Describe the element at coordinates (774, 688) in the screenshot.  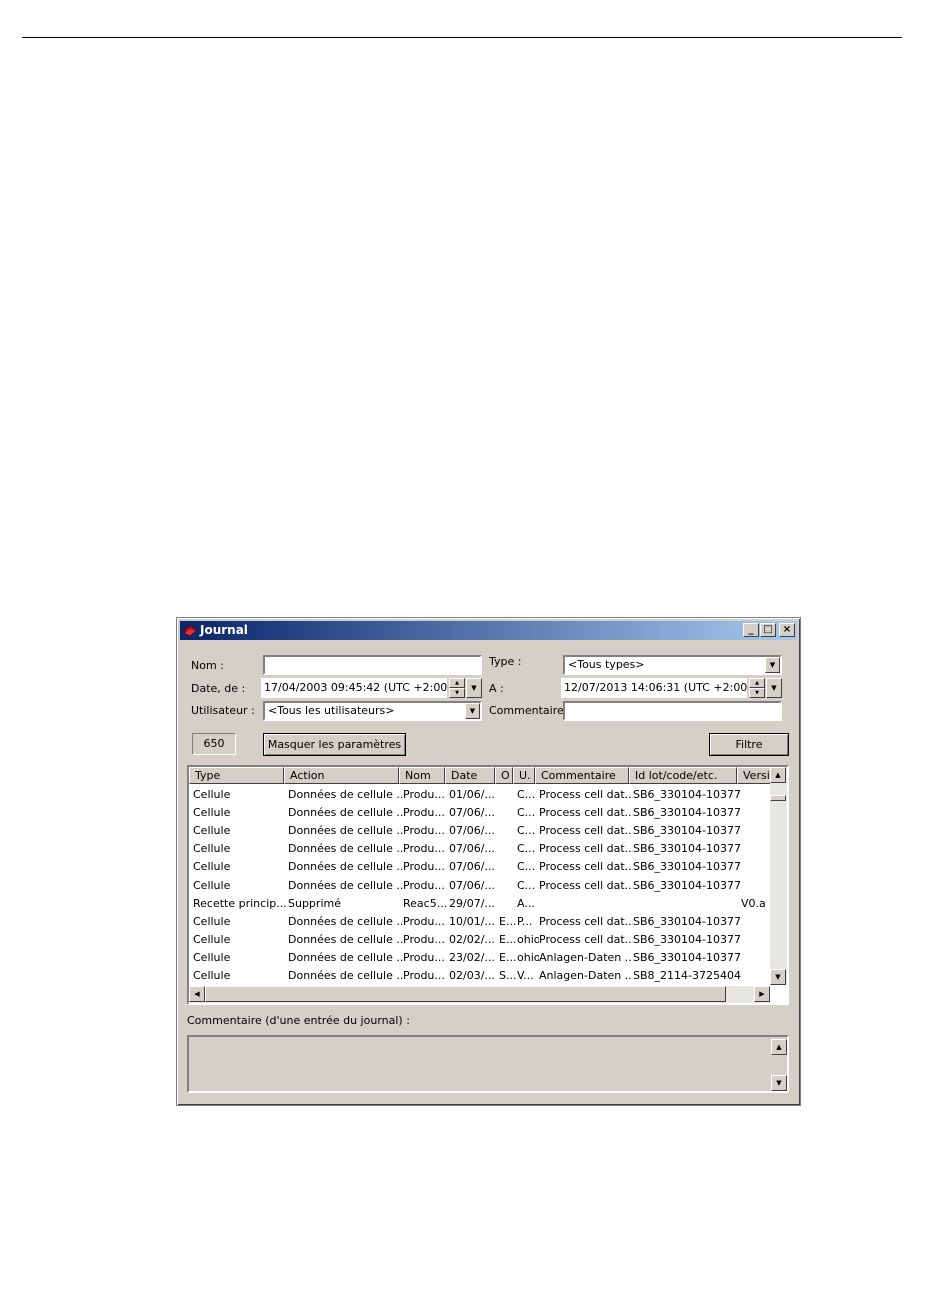
I see `date-to-calendar-dropdown-icon: ▼` at that location.